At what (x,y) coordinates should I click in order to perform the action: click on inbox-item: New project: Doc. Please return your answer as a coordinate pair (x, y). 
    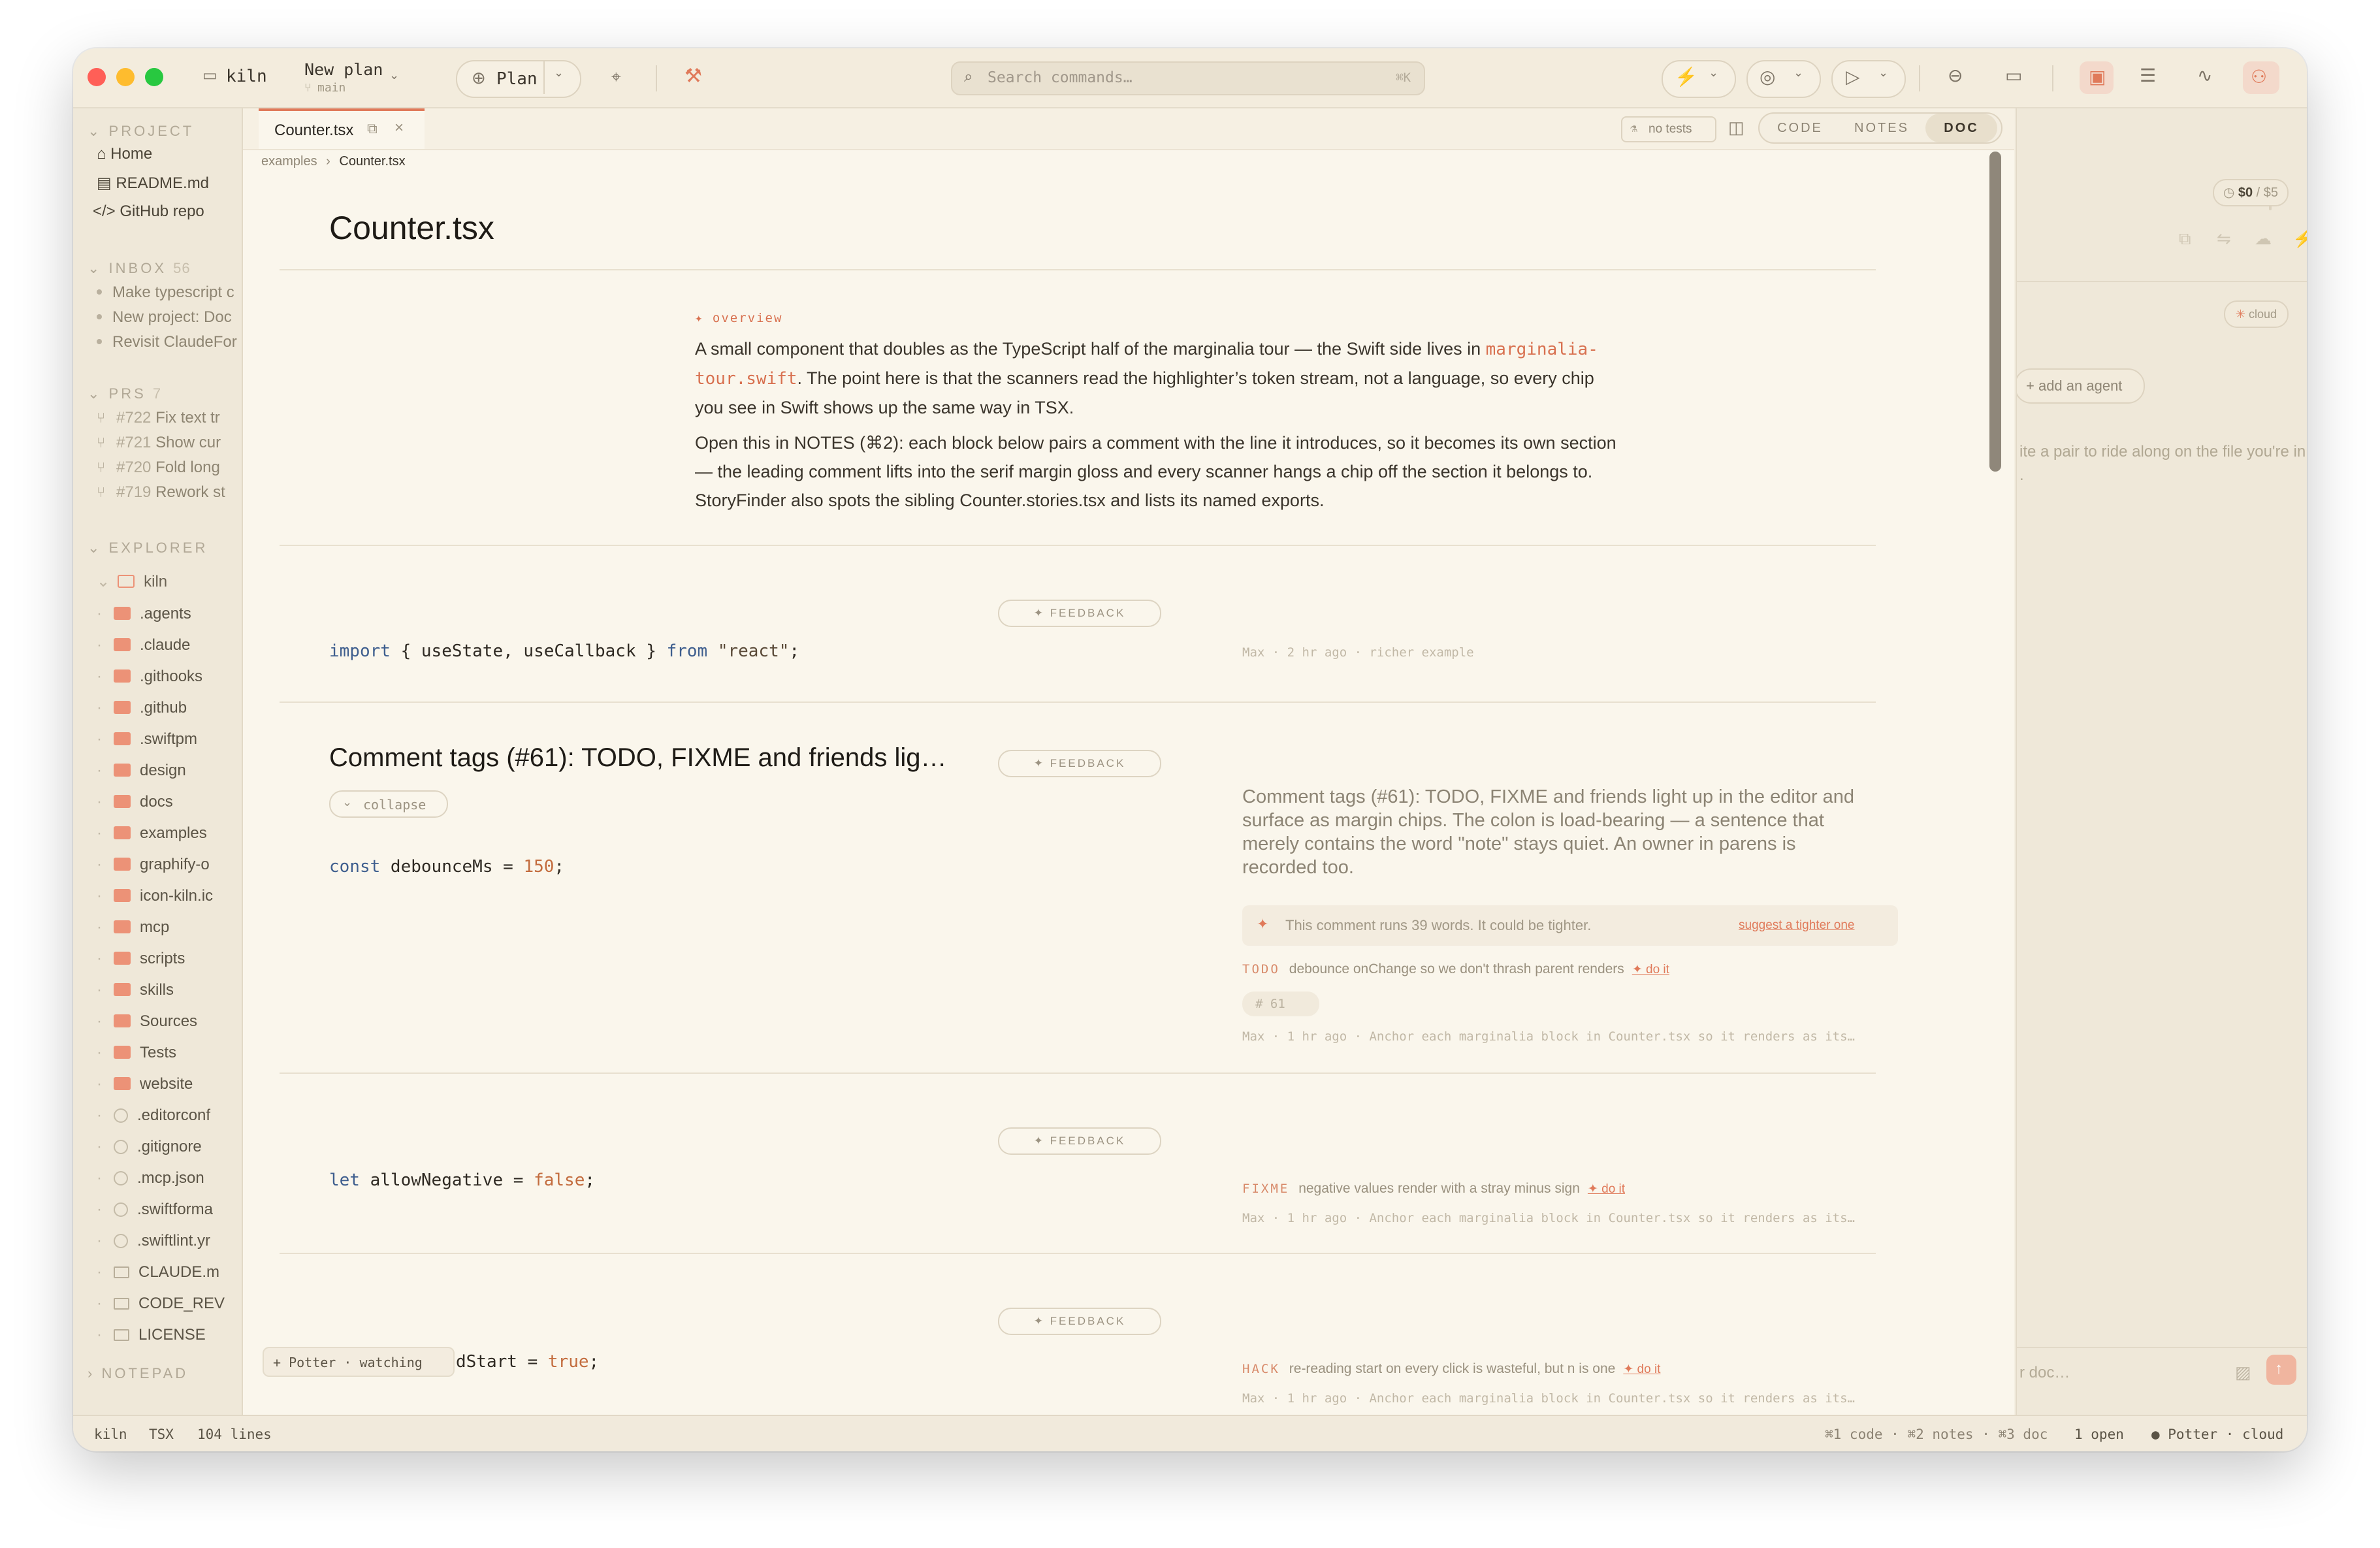
    Looking at the image, I should click on (164, 318).